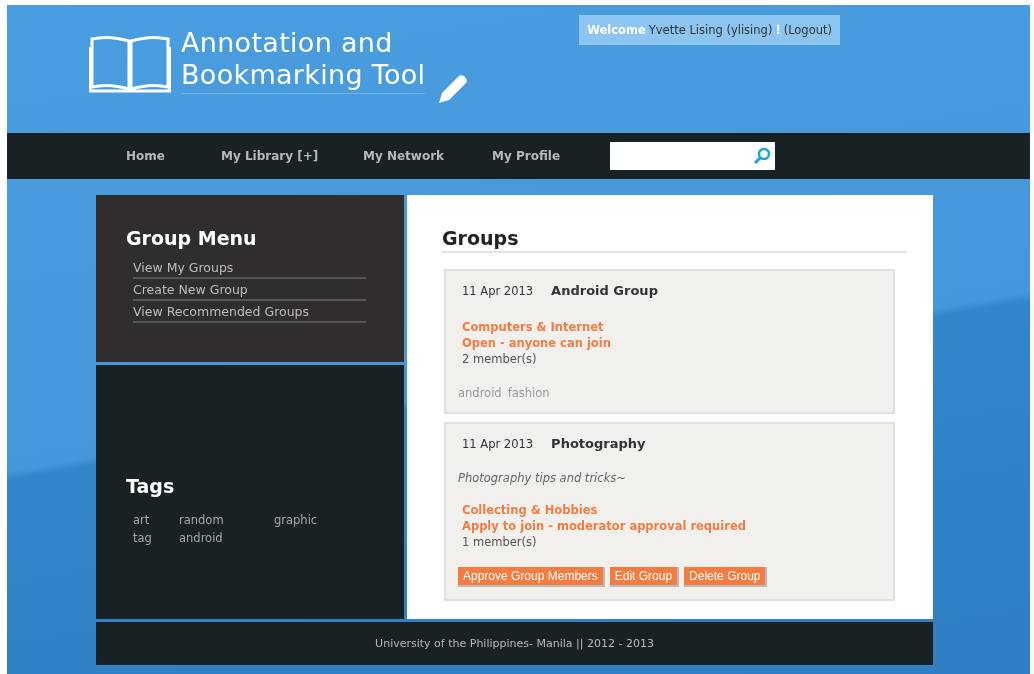 The image size is (1034, 674). What do you see at coordinates (778, 30) in the screenshot?
I see `exclamation-mark: !` at bounding box center [778, 30].